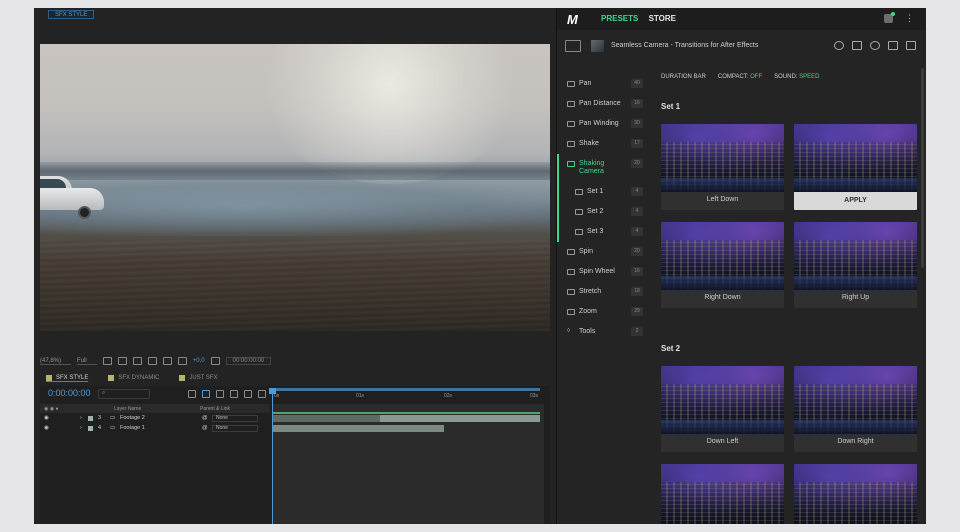 The image size is (960, 532). What do you see at coordinates (152, 361) in the screenshot?
I see `transparency-icon` at bounding box center [152, 361].